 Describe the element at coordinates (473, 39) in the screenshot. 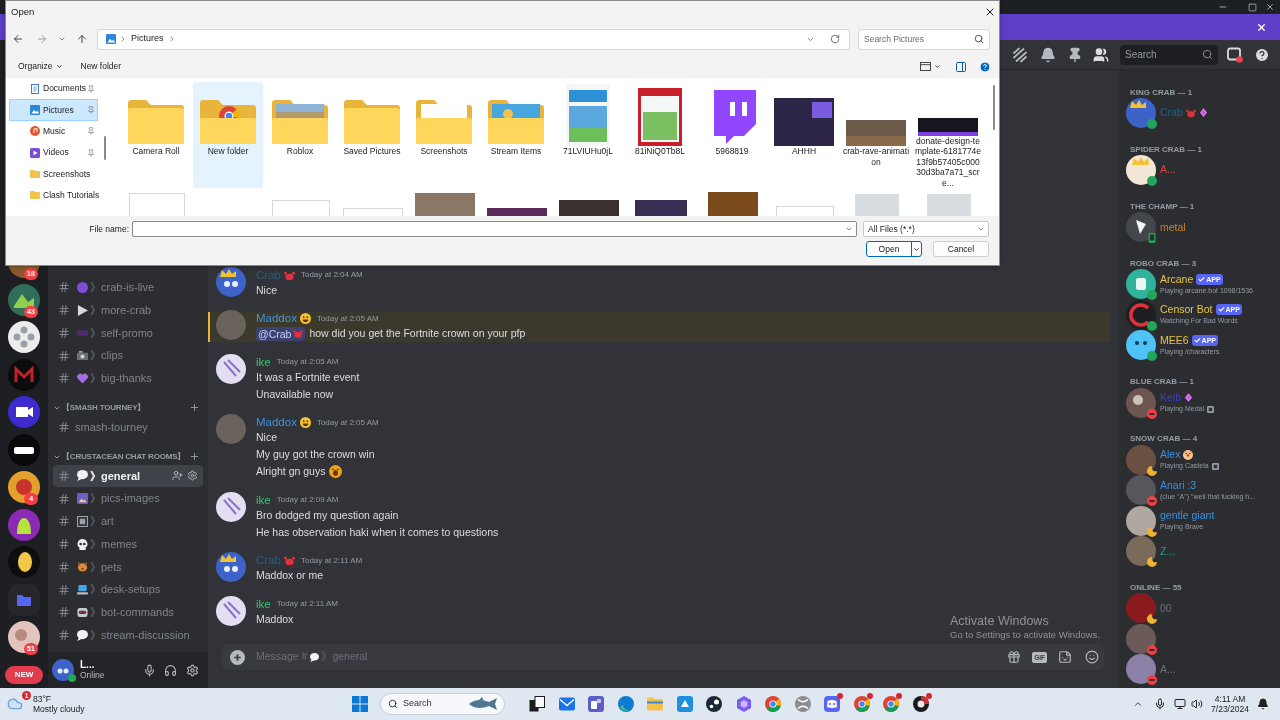

I see `address-bar: Pictures` at that location.